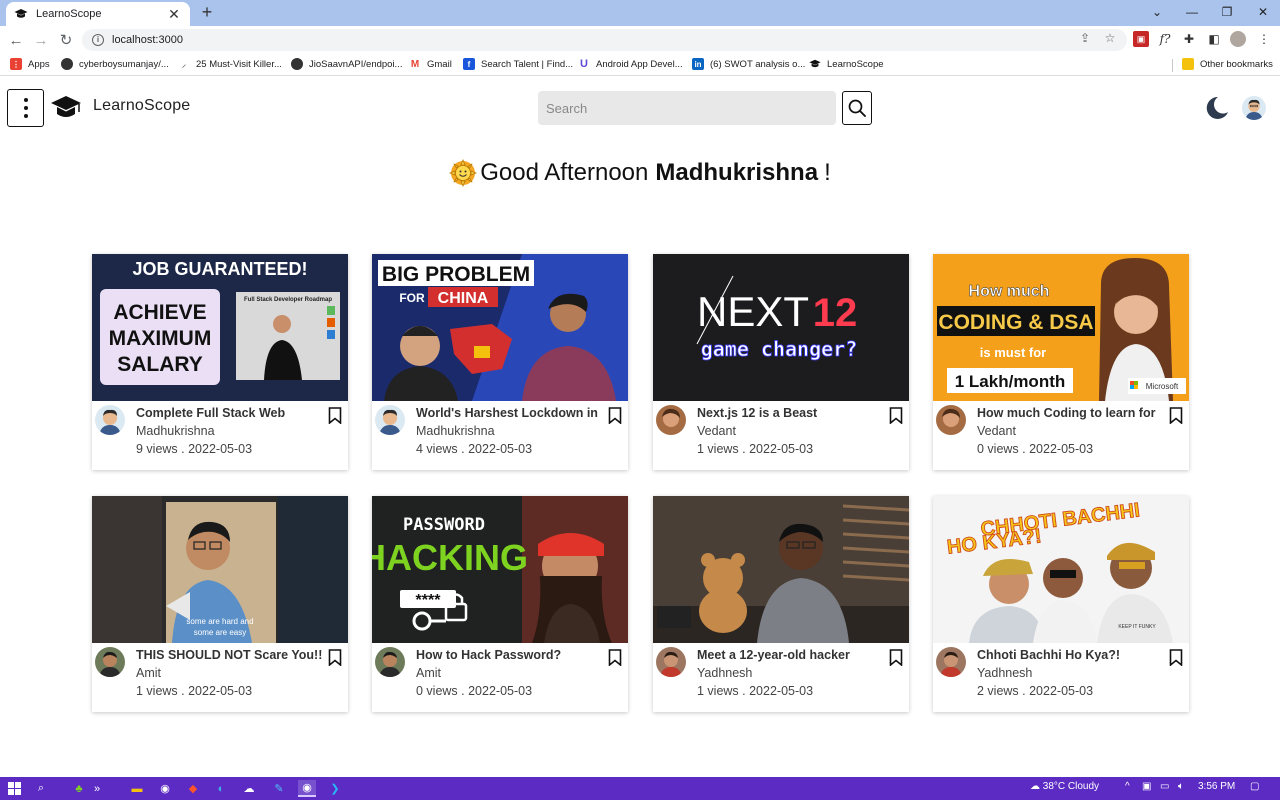 The width and height of the screenshot is (1280, 800). I want to click on video-title: Next.js 12 is a Beast, so click(791, 413).